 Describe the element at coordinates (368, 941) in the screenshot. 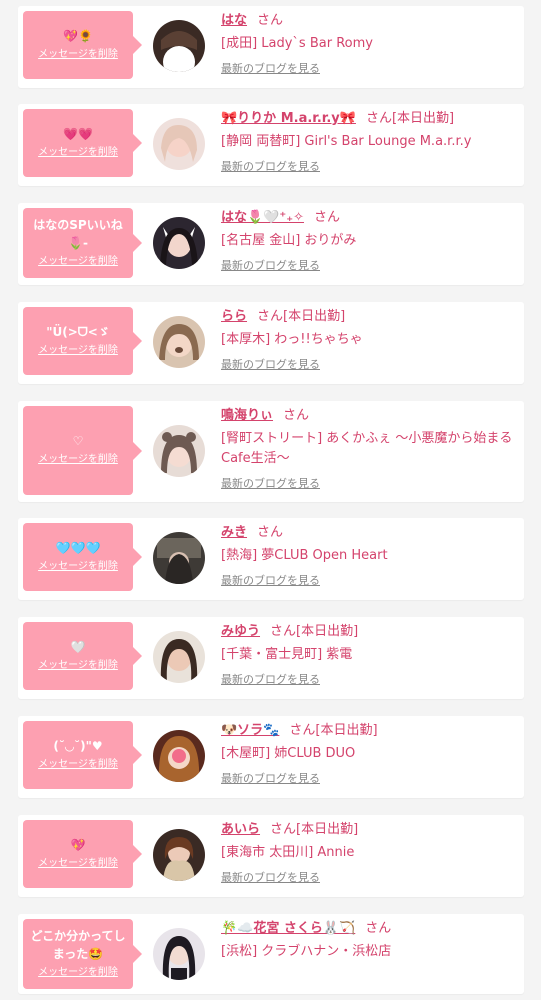

I see `entry-info: 🎋☁️花宮 さくら🐰🏹 さん [浜松] クラブハナン・浜松店` at that location.